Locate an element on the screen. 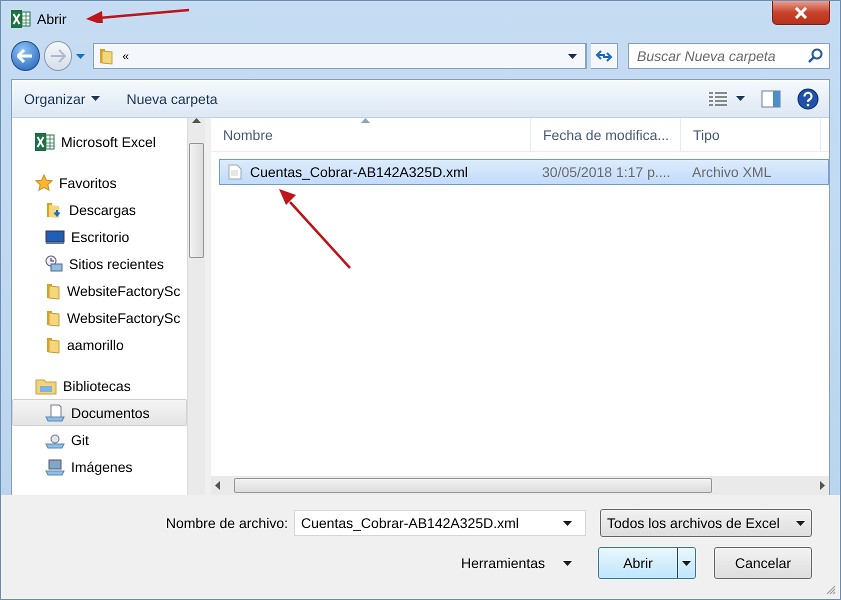 Image resolution: width=841 pixels, height=600 pixels. filename-label: Nombre de archivo: is located at coordinates (227, 523).